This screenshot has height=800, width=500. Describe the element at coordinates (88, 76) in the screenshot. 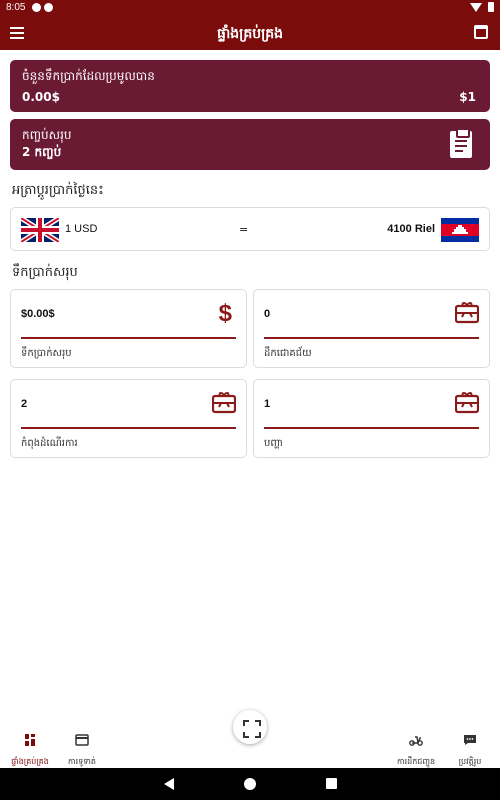

I see `total-collected-label: ចំនួនទឹកប្រាក់ដែលប្រមូលបាន` at that location.